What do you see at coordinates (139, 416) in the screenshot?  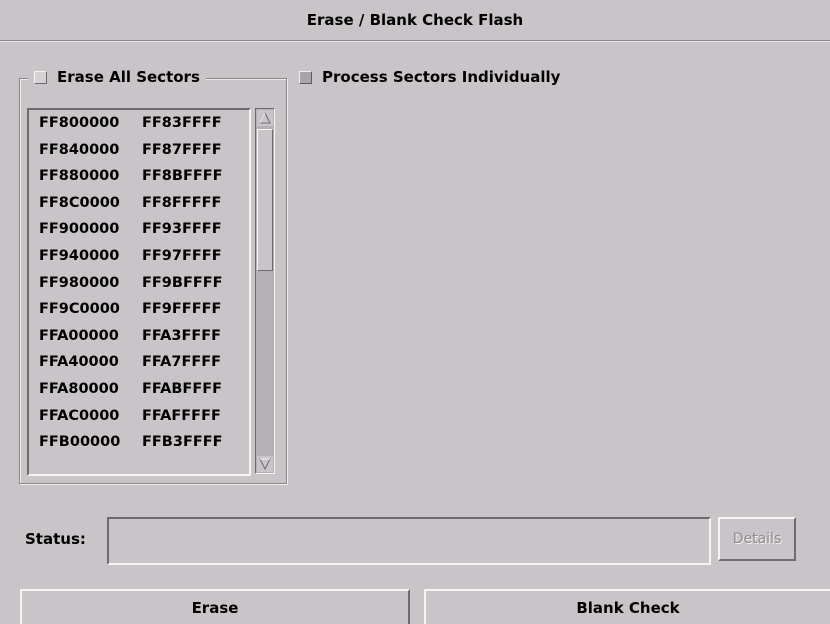 I see `sector-row: FFAC0000 FFAFFFFF` at bounding box center [139, 416].